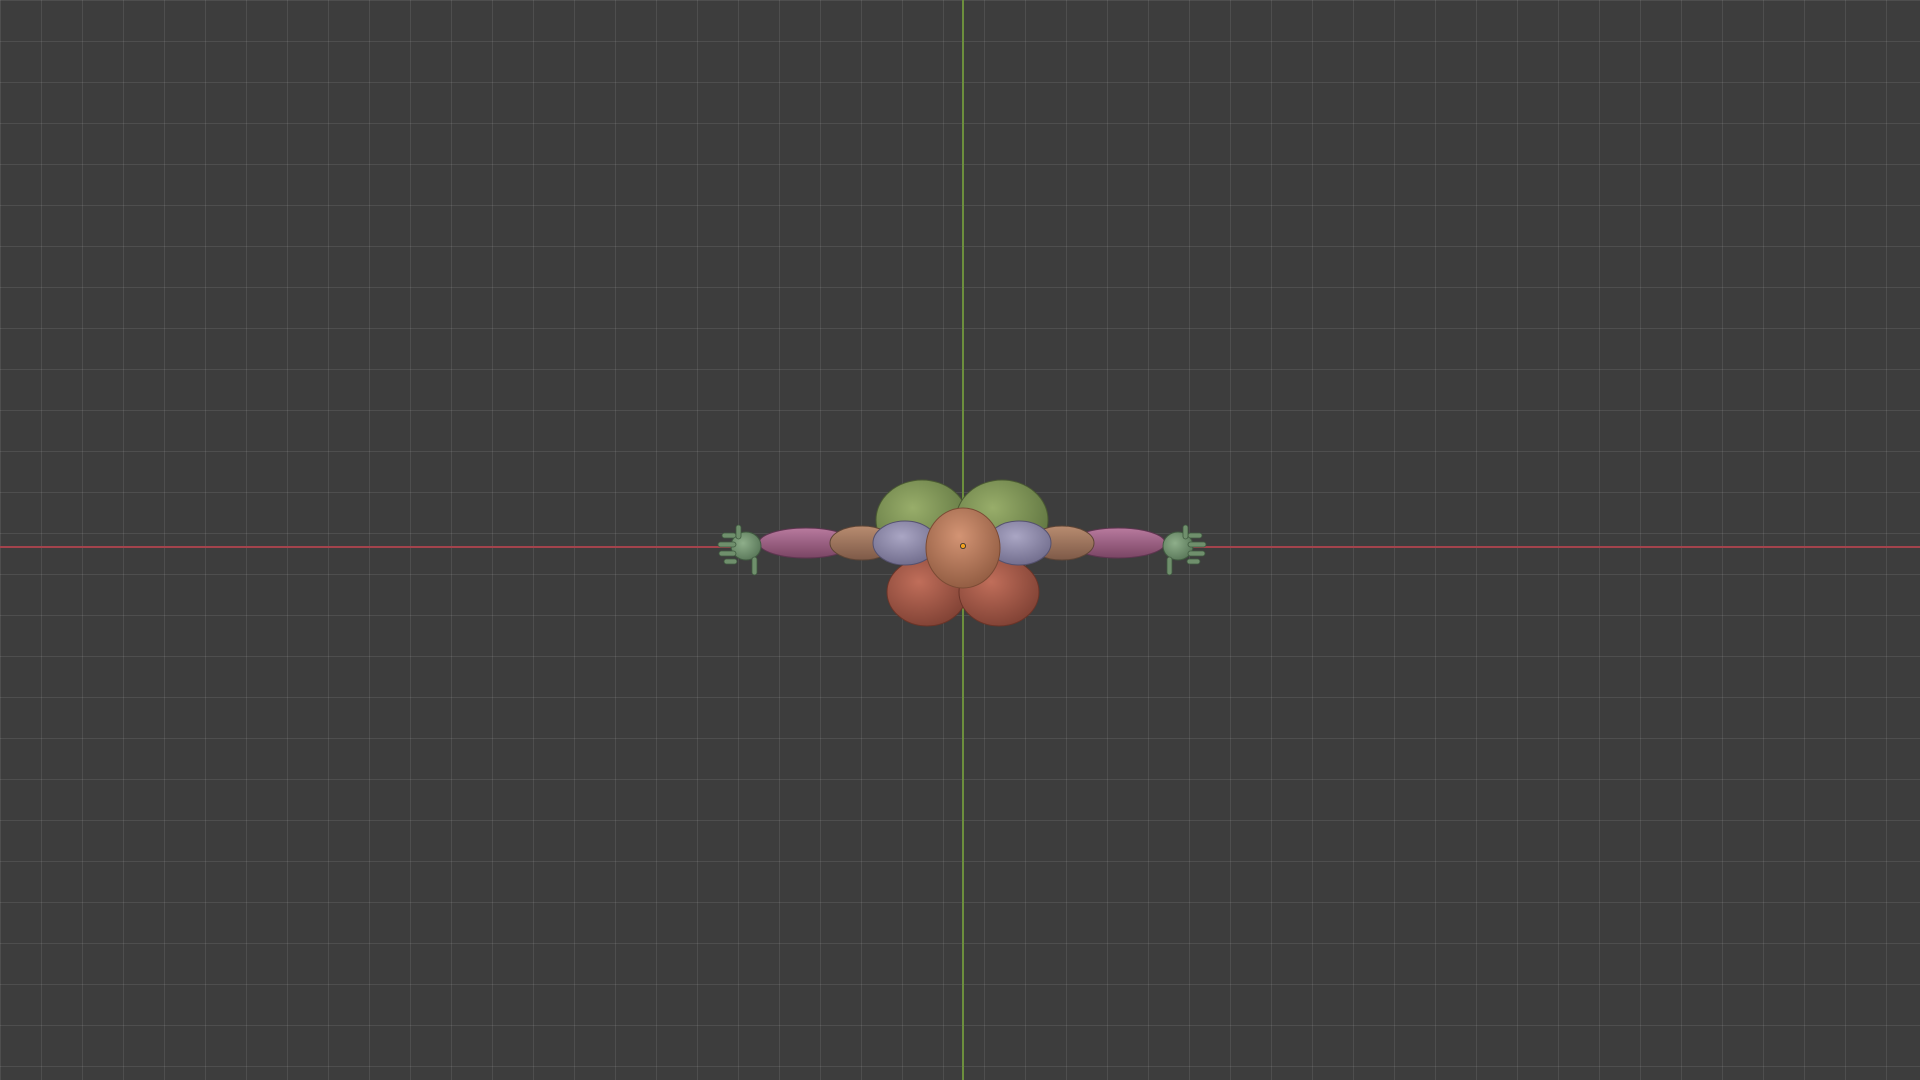  Describe the element at coordinates (963, 546) in the screenshot. I see `object-origin-marker` at that location.